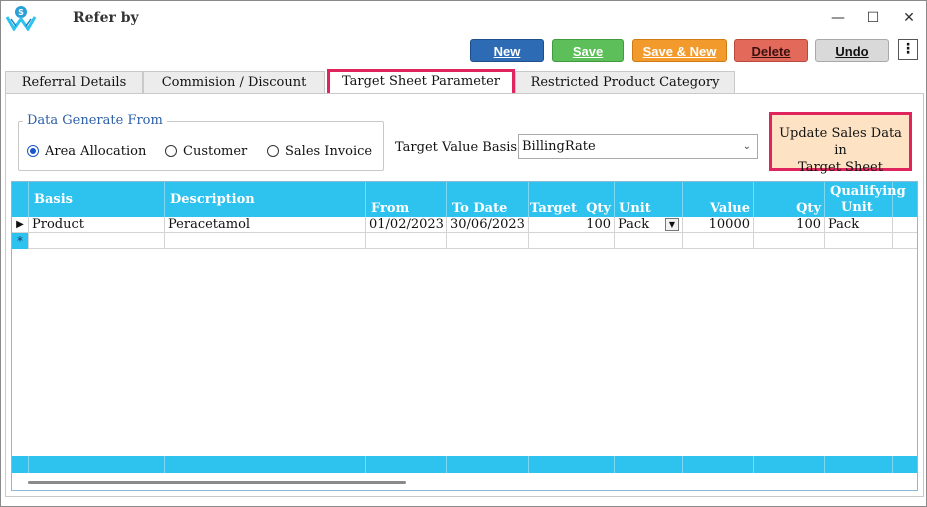  I want to click on save-button: Save, so click(588, 50).